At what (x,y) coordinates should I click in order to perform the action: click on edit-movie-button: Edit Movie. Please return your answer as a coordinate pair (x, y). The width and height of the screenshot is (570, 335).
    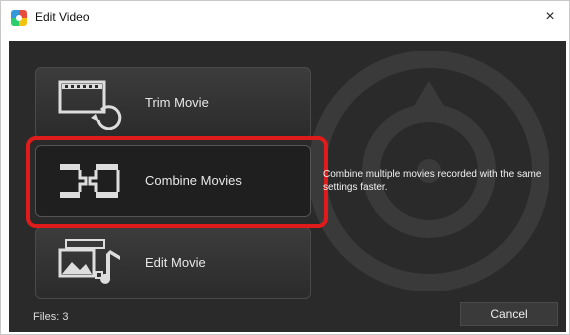
    Looking at the image, I should click on (173, 263).